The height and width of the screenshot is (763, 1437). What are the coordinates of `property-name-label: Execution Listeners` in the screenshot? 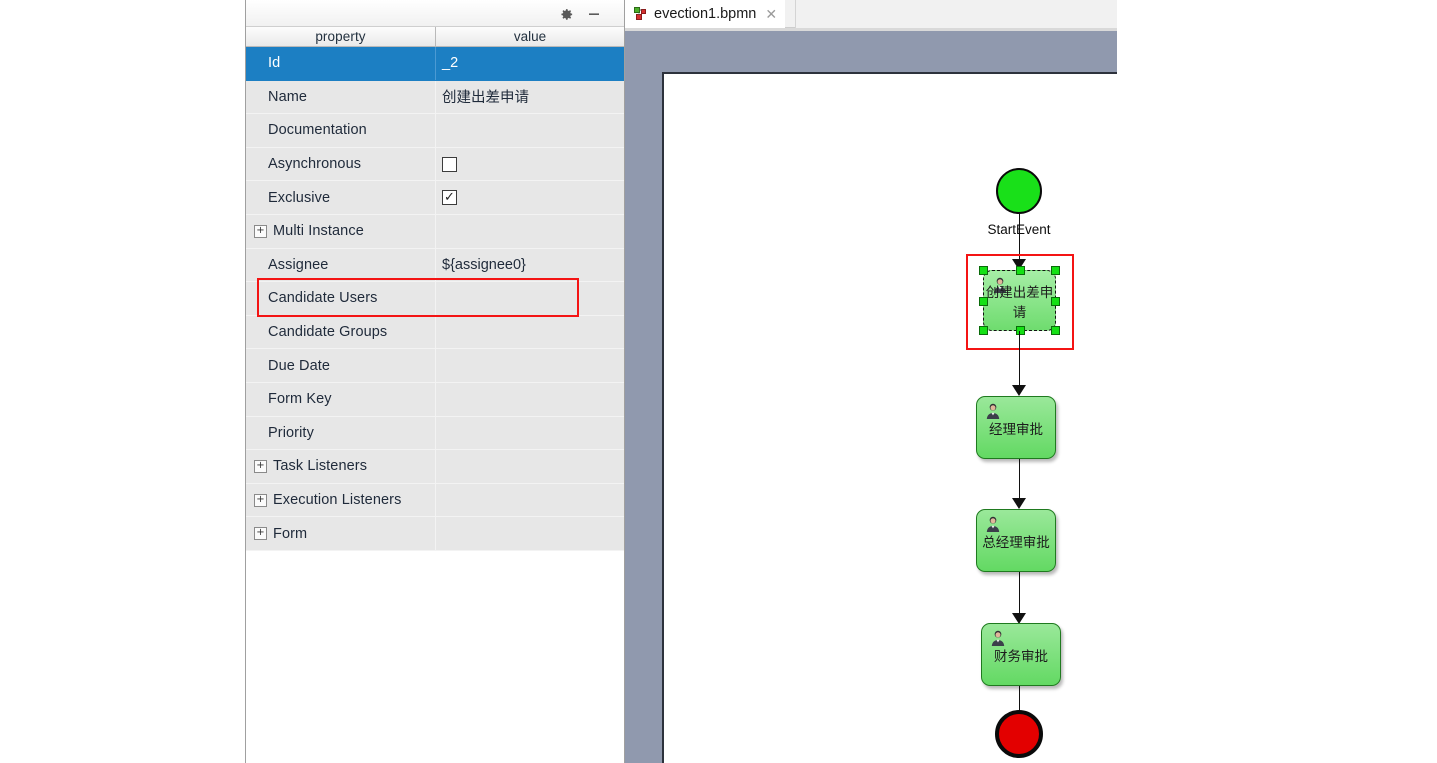 It's located at (337, 500).